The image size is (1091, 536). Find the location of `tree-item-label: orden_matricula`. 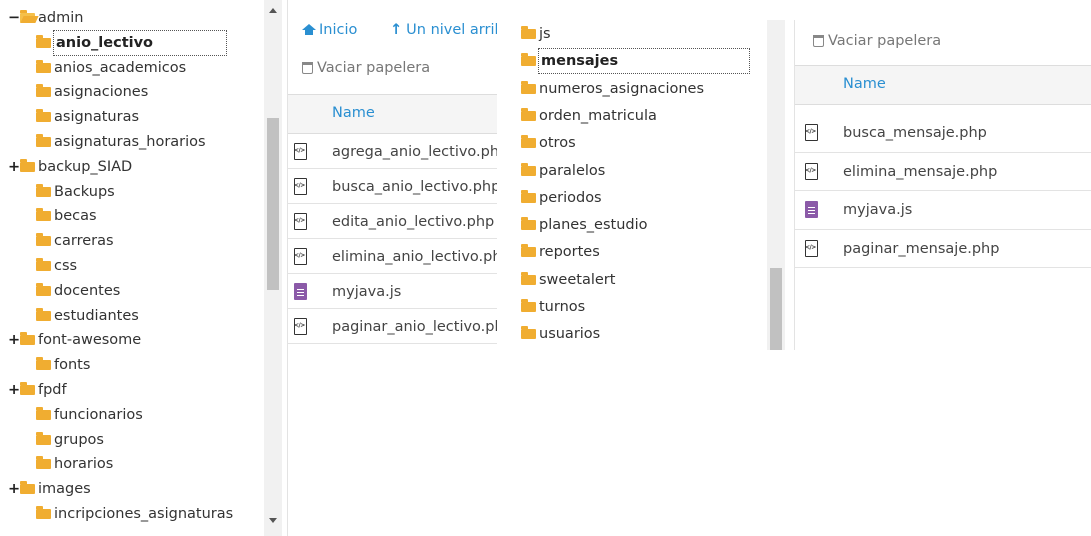

tree-item-label: orden_matricula is located at coordinates (598, 115).